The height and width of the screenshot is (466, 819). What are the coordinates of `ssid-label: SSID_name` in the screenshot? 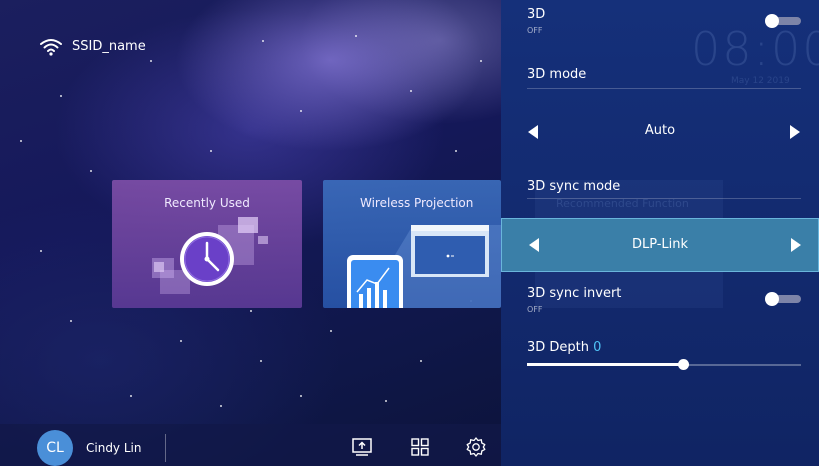 It's located at (109, 46).